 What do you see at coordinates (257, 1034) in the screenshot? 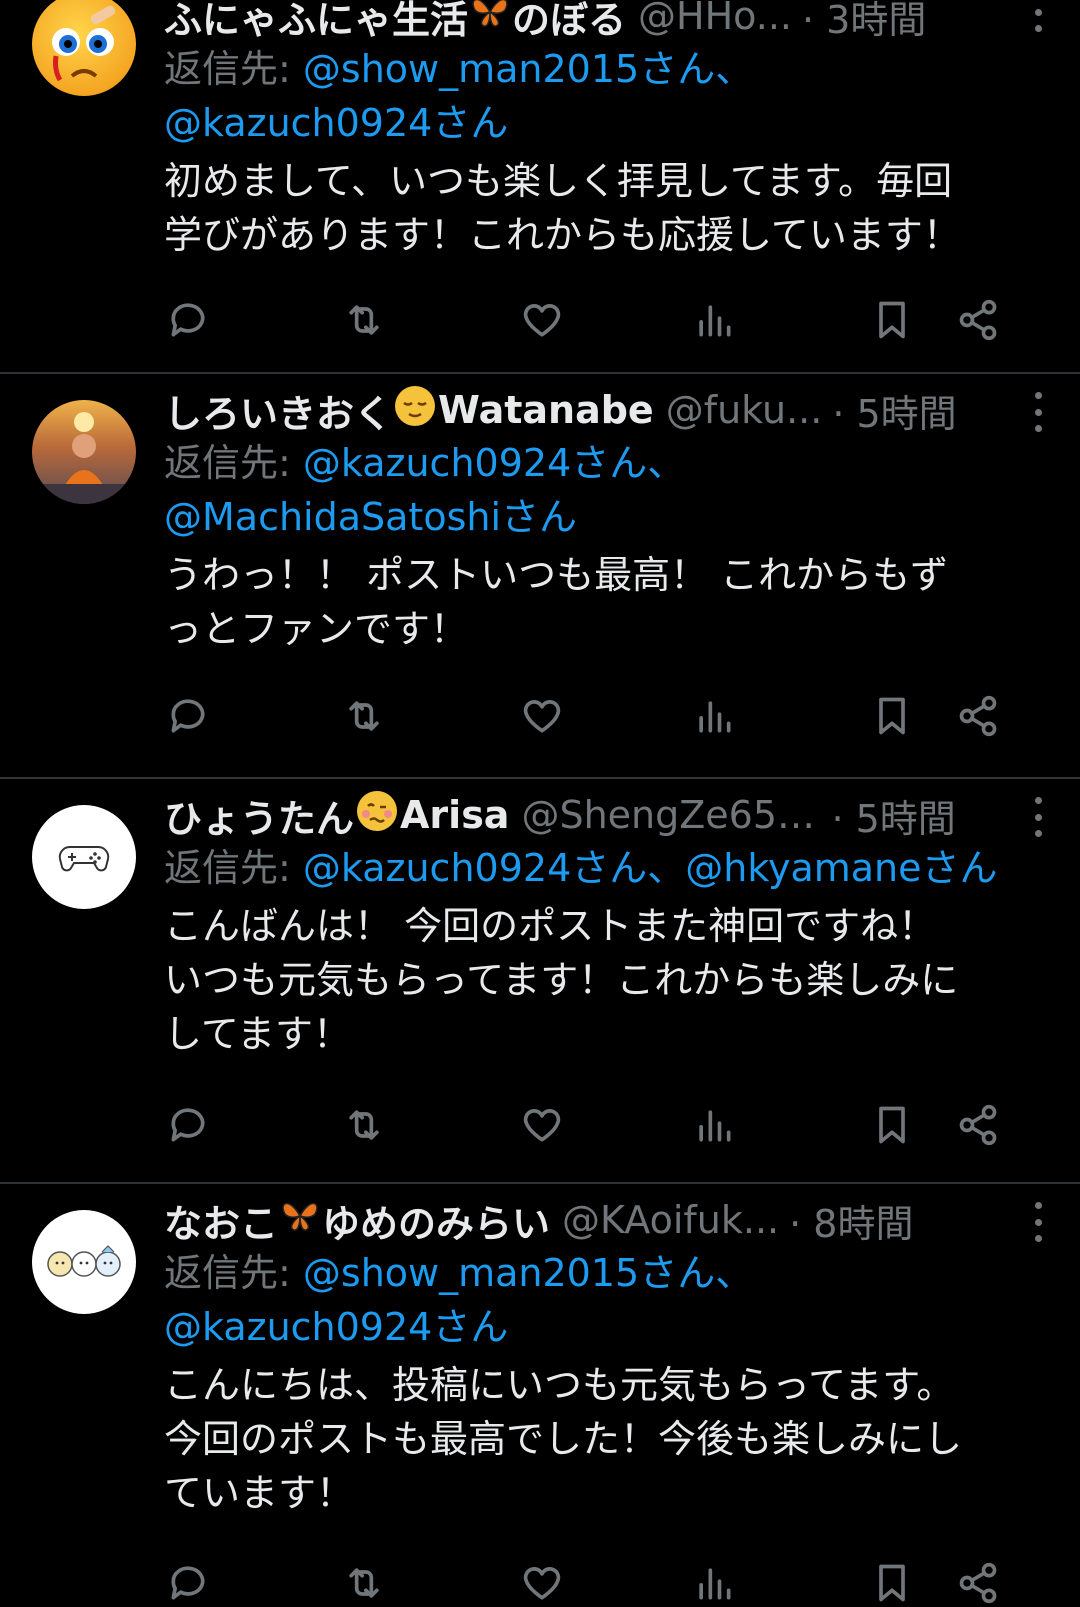
I see `post-text-line: してます！` at bounding box center [257, 1034].